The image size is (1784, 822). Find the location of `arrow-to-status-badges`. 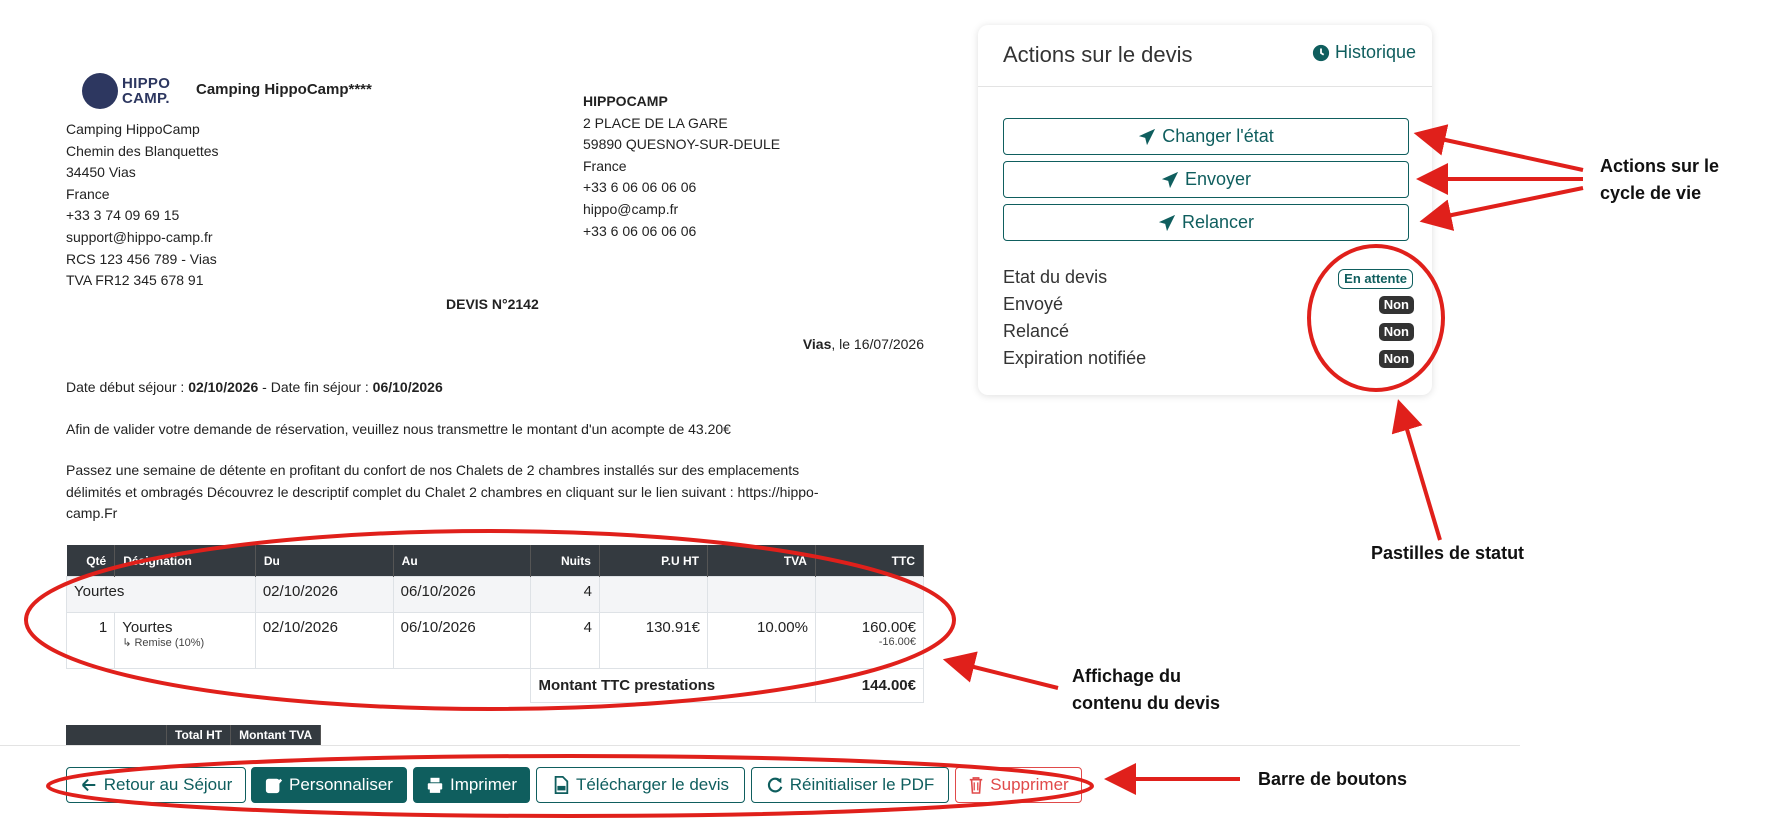

arrow-to-status-badges is located at coordinates (1416, 470).